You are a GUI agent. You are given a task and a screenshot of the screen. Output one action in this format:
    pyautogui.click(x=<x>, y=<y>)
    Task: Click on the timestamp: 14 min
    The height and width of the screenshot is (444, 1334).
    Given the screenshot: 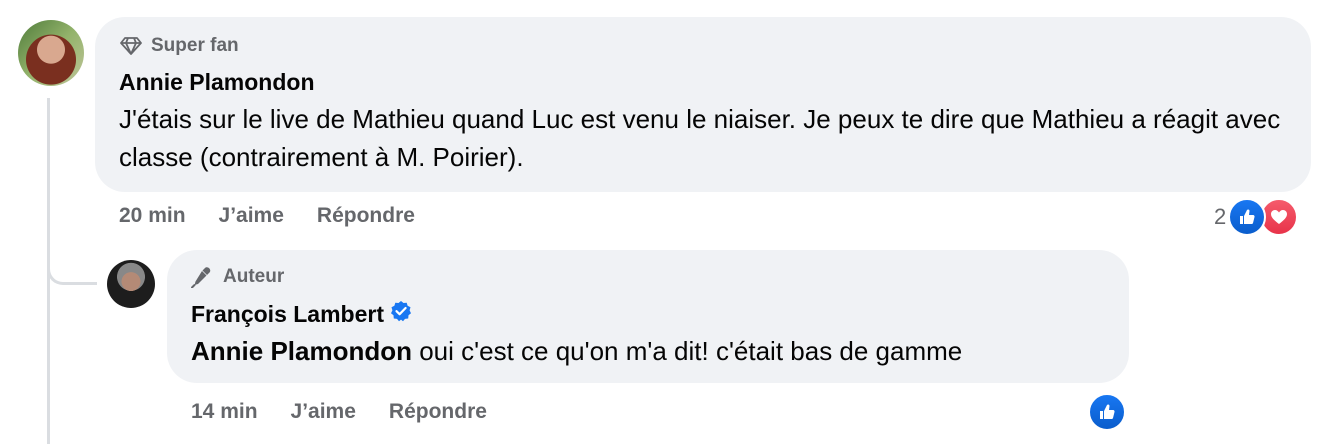 What is the action you would take?
    pyautogui.click(x=224, y=412)
    